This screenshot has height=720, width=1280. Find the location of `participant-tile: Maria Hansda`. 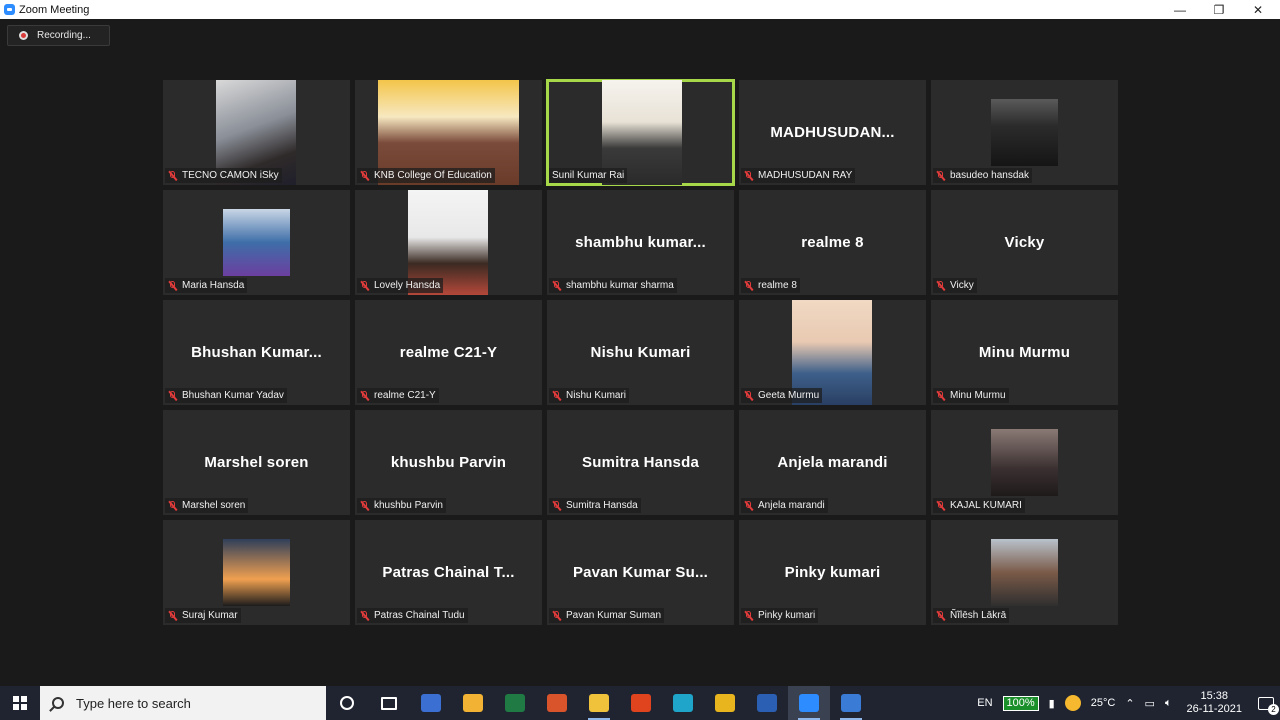

participant-tile: Maria Hansda is located at coordinates (256, 242).